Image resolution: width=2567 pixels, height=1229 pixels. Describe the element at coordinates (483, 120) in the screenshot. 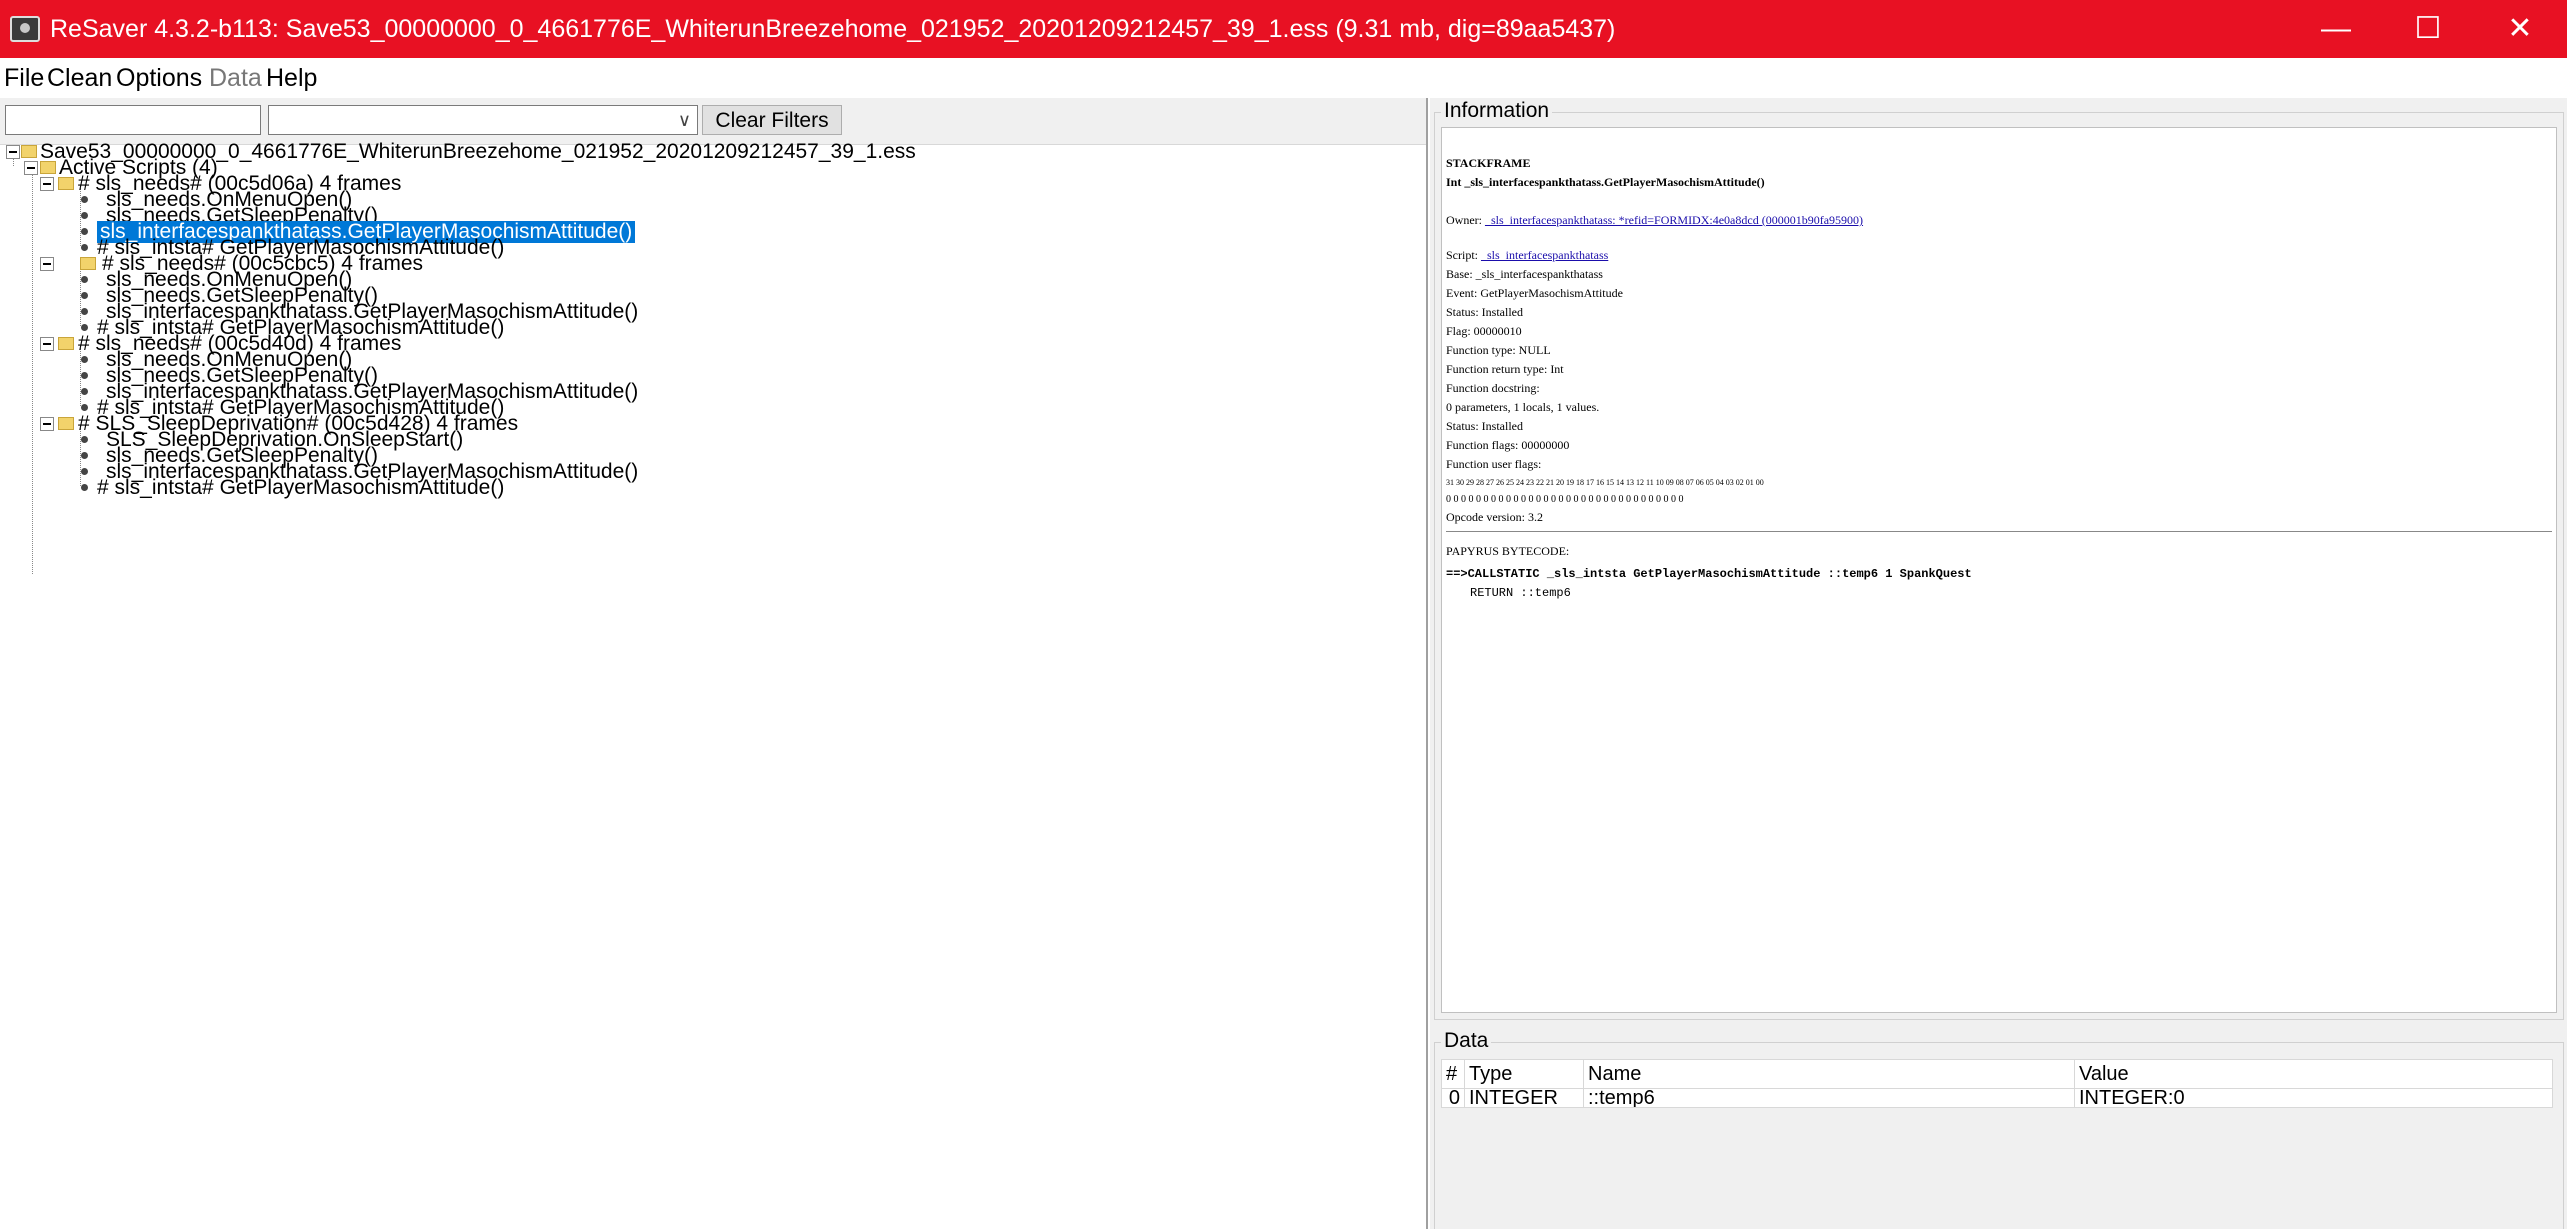

I see `filter-combo: ∨` at that location.